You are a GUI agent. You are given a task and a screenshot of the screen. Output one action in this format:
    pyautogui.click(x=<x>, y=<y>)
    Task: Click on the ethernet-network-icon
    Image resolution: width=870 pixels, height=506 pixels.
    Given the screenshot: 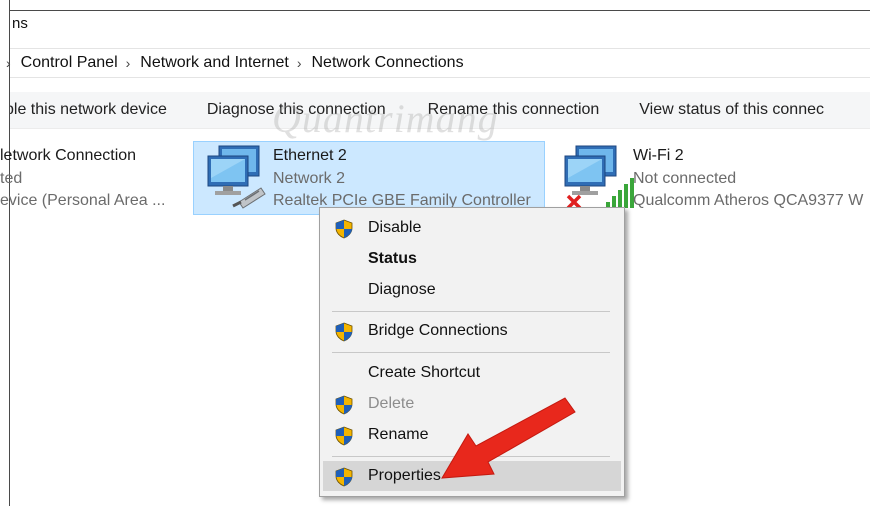 What is the action you would take?
    pyautogui.click(x=237, y=179)
    